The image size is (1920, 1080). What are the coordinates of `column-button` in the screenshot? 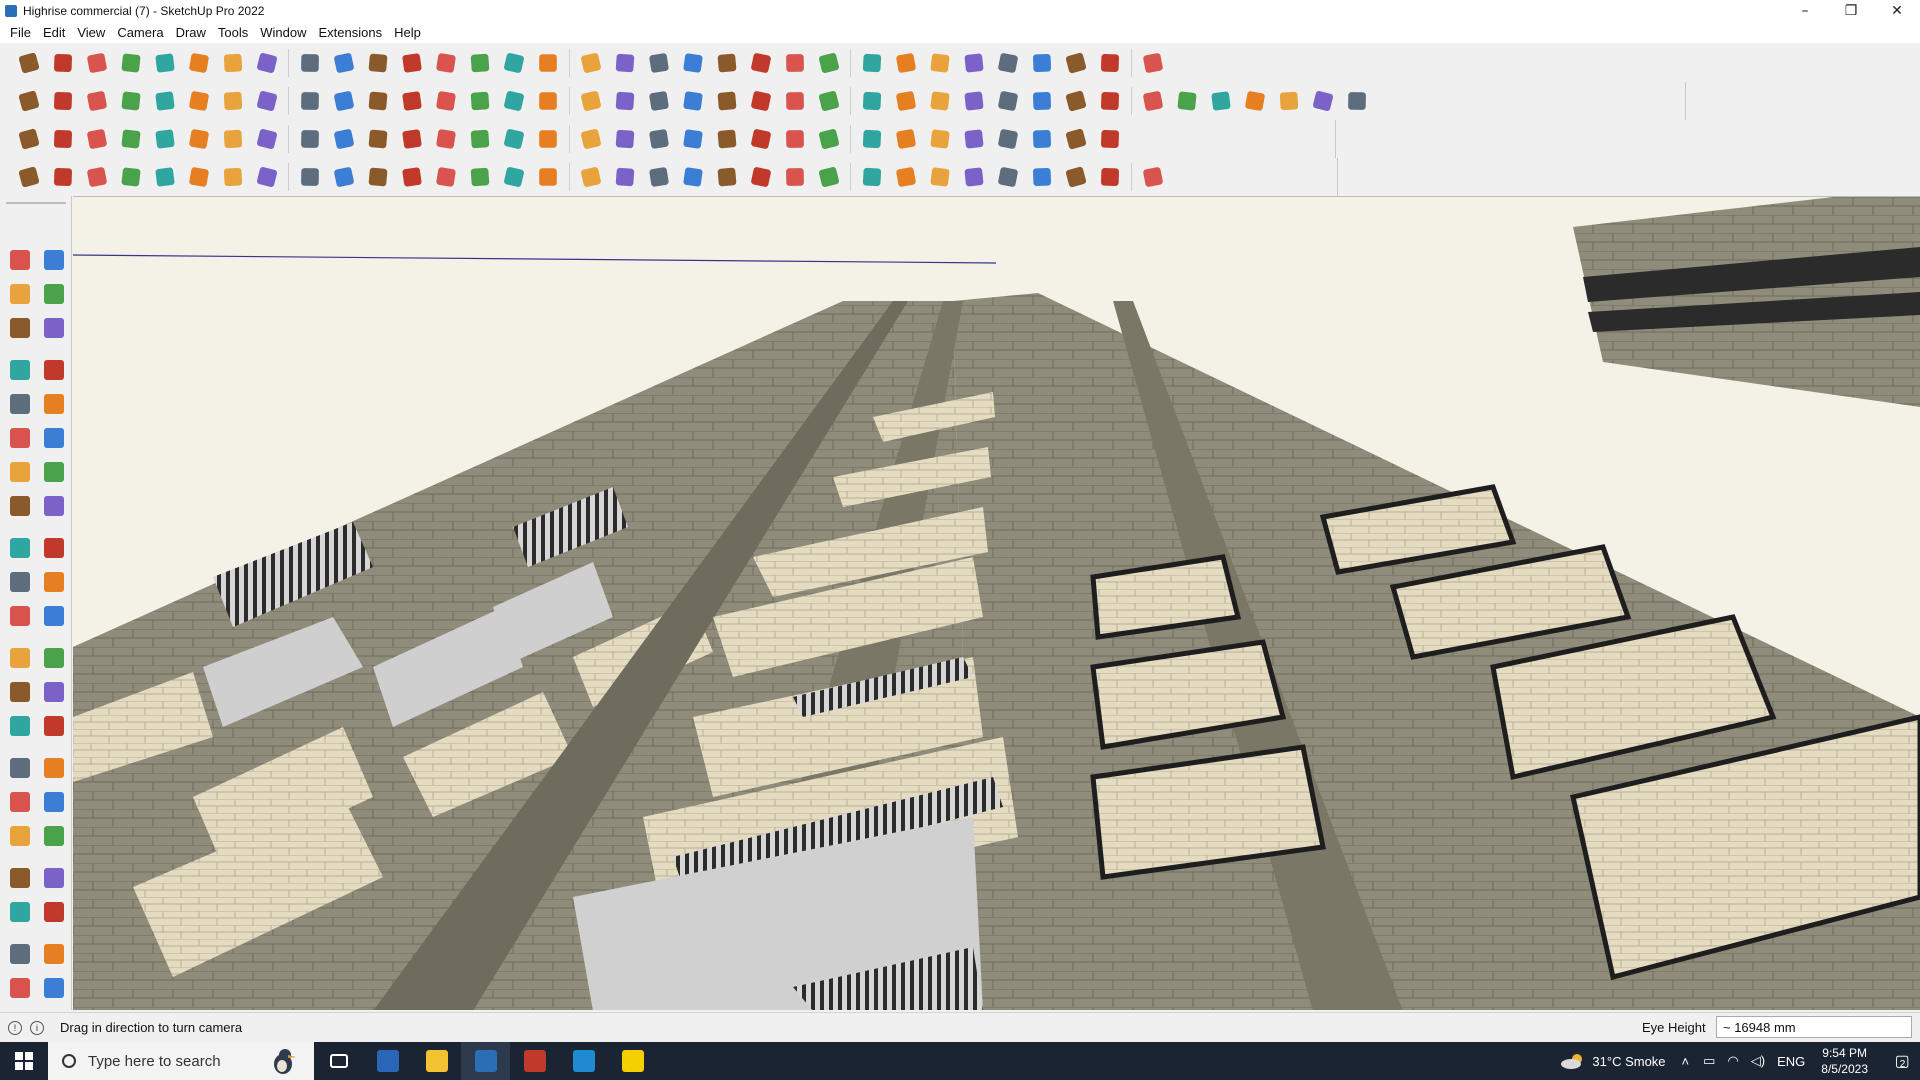 It's located at (412, 139).